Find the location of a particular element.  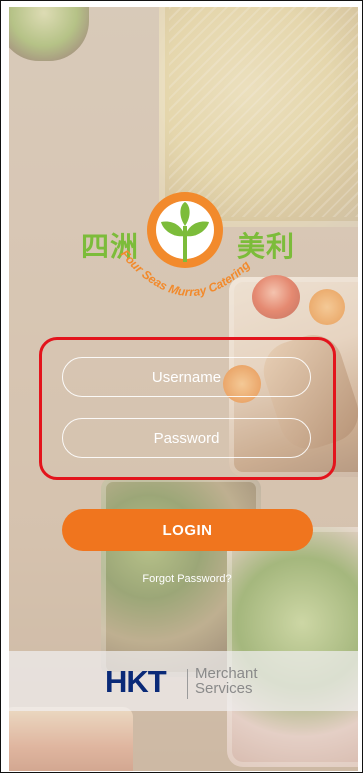

hkt-logo: HKT is located at coordinates (136, 681).